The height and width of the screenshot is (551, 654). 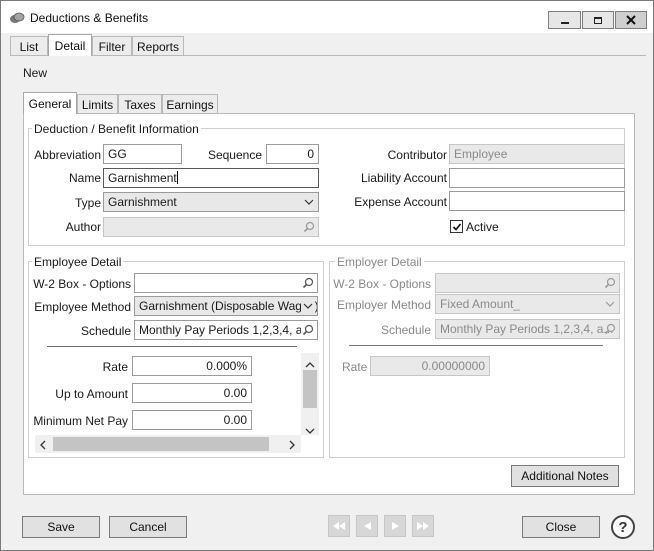 I want to click on subtab-taxes: Taxes, so click(x=140, y=104).